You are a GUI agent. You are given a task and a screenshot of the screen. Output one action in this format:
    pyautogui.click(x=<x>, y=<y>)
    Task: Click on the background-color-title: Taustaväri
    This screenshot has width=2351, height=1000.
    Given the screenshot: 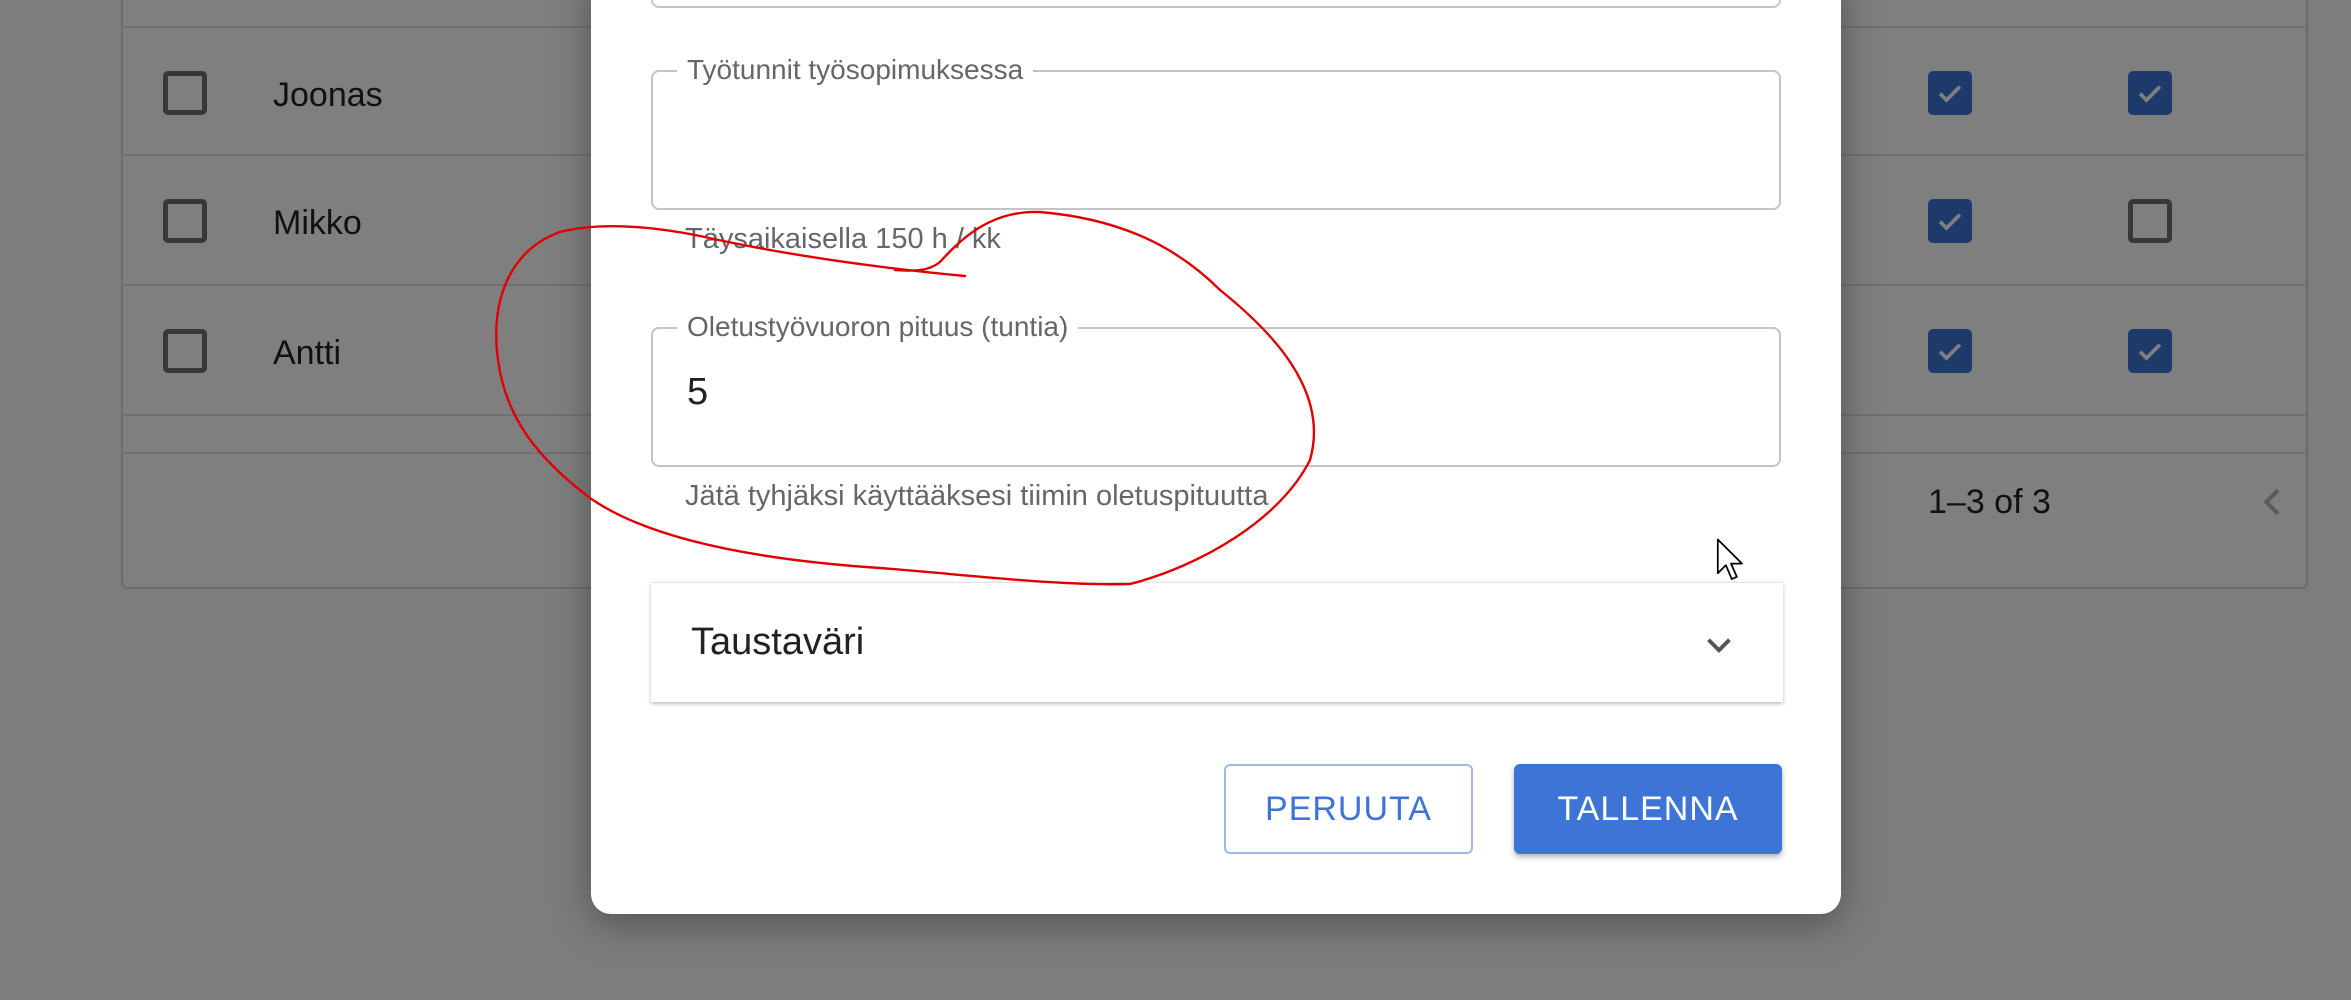 What is the action you would take?
    pyautogui.click(x=778, y=642)
    